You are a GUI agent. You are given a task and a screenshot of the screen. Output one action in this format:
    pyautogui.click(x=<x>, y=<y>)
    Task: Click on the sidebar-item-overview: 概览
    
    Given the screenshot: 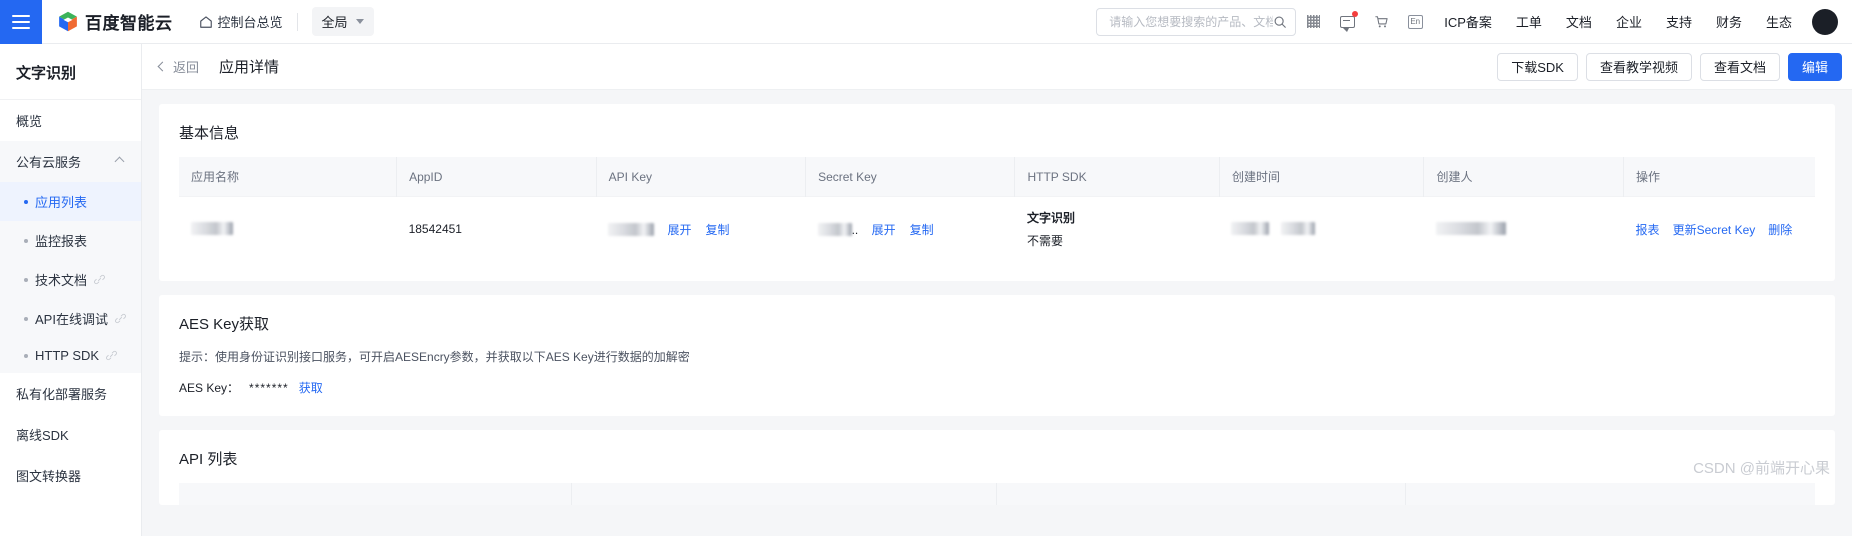 What is the action you would take?
    pyautogui.click(x=70, y=120)
    